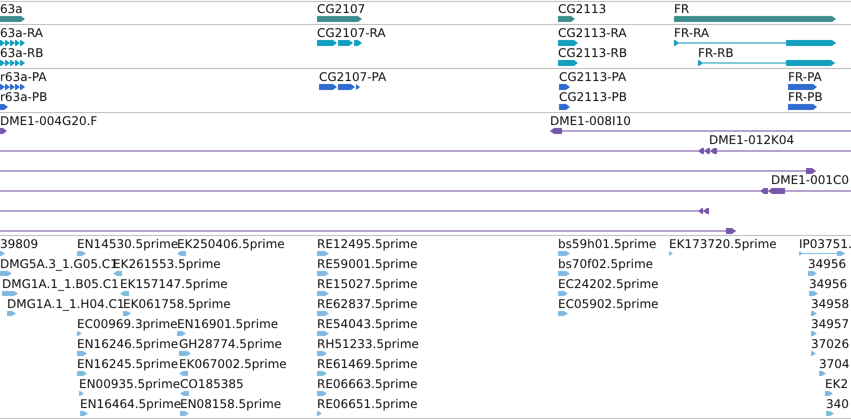 The height and width of the screenshot is (420, 851). What do you see at coordinates (177, 304) in the screenshot?
I see `feature-label: EK061758.5prime` at bounding box center [177, 304].